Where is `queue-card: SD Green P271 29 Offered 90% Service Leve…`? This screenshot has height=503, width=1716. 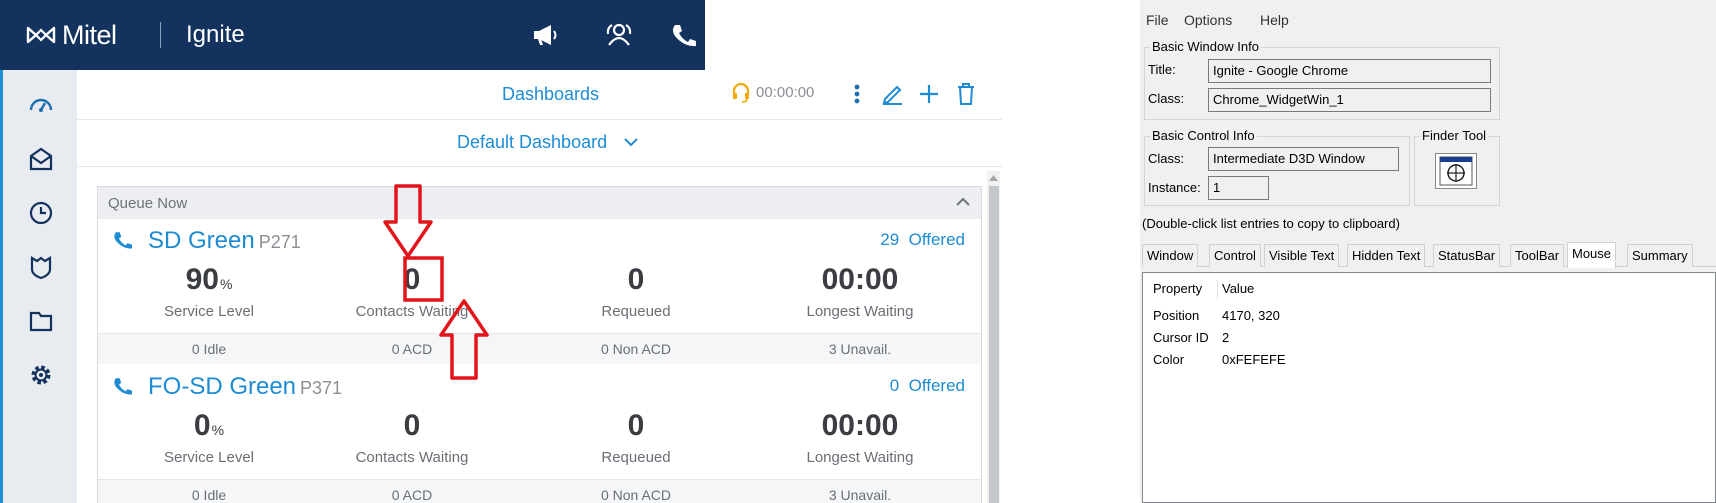
queue-card: SD Green P271 29 Offered 90% Service Leve… is located at coordinates (539, 291).